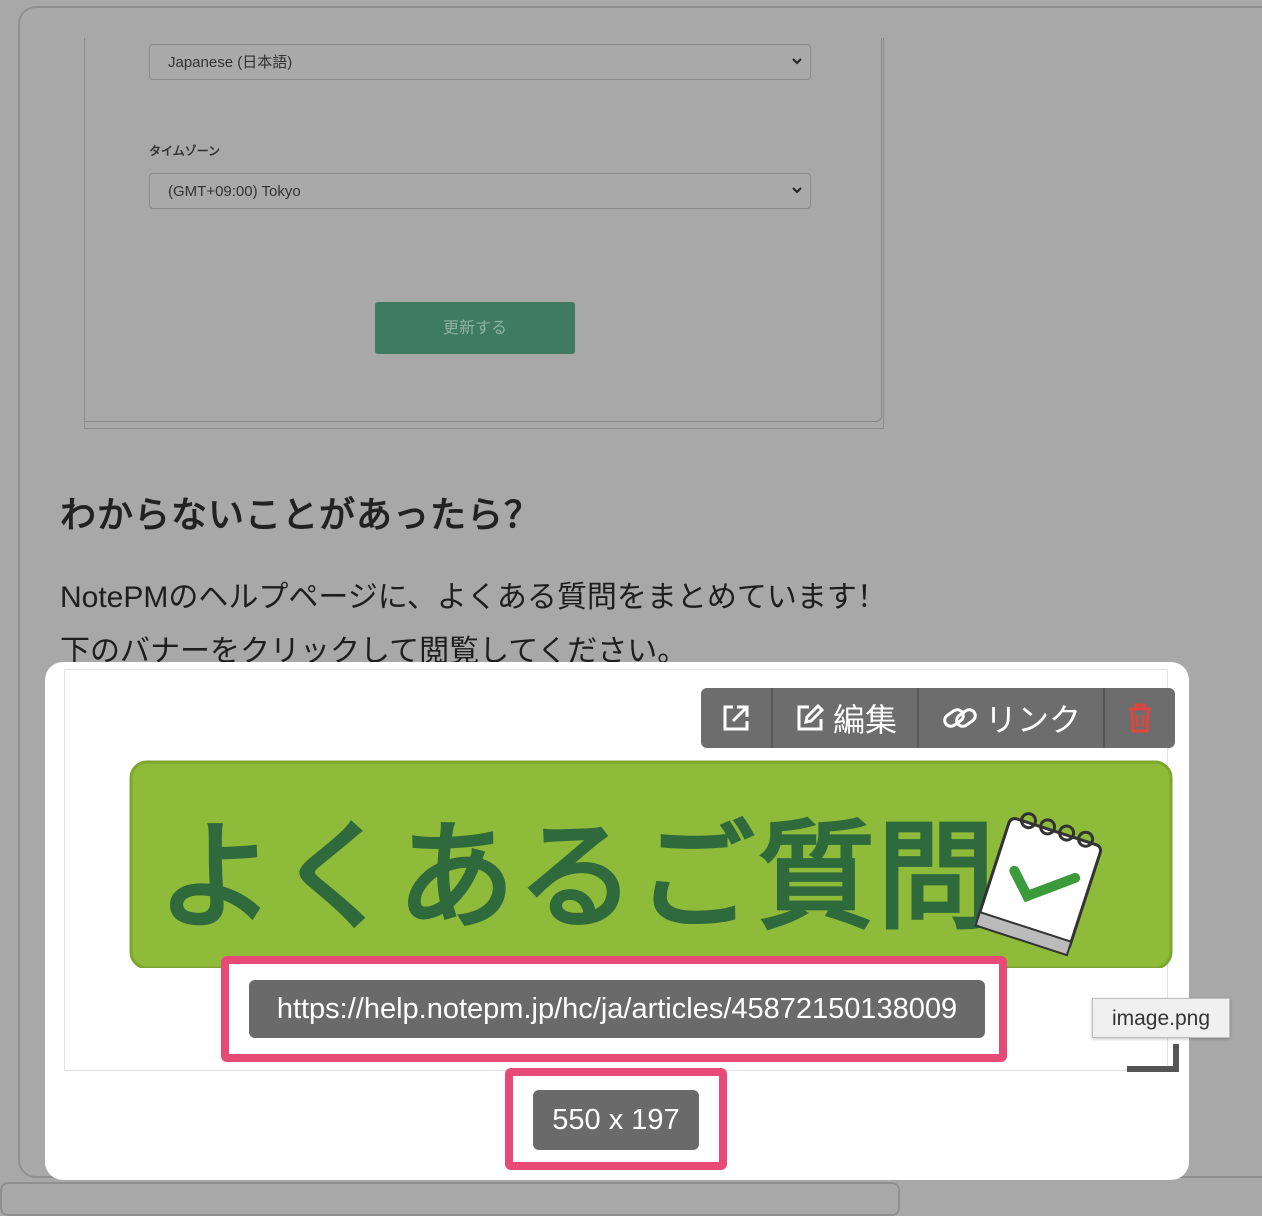 Image resolution: width=1262 pixels, height=1216 pixels. What do you see at coordinates (475, 328) in the screenshot?
I see `update-button: 更新する` at bounding box center [475, 328].